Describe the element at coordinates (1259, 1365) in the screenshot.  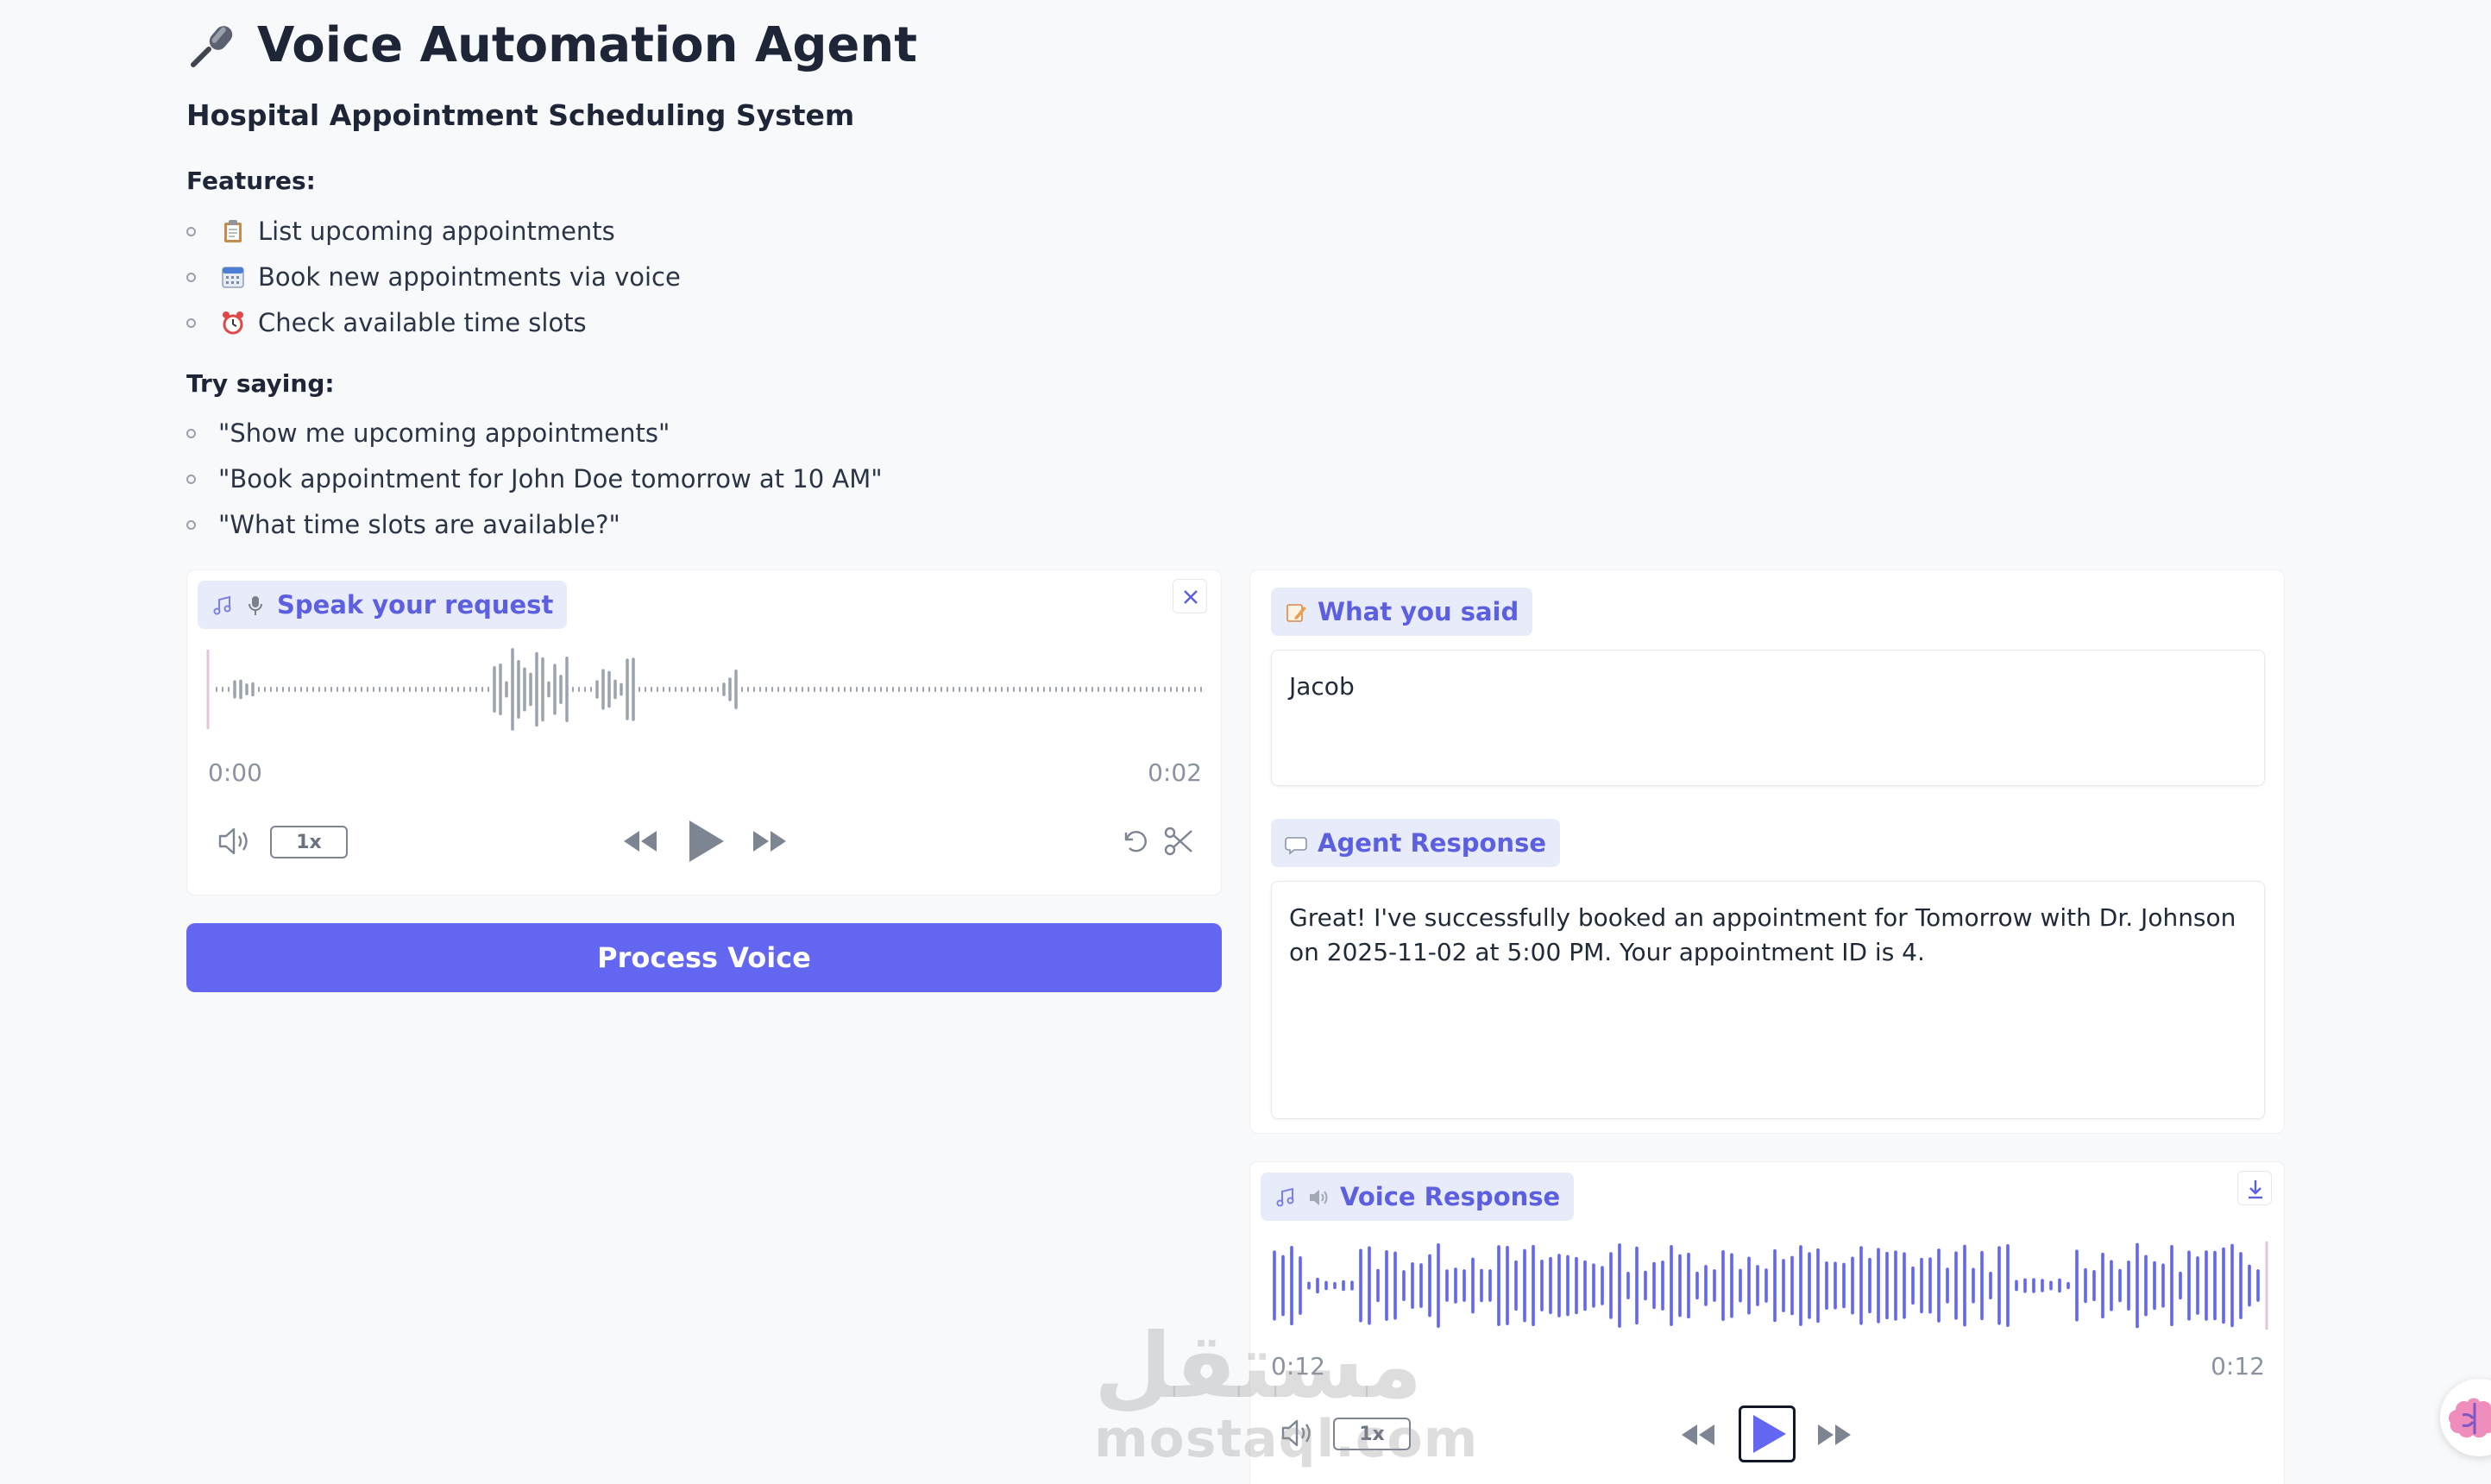
I see `watermark-arabic: مستقل` at that location.